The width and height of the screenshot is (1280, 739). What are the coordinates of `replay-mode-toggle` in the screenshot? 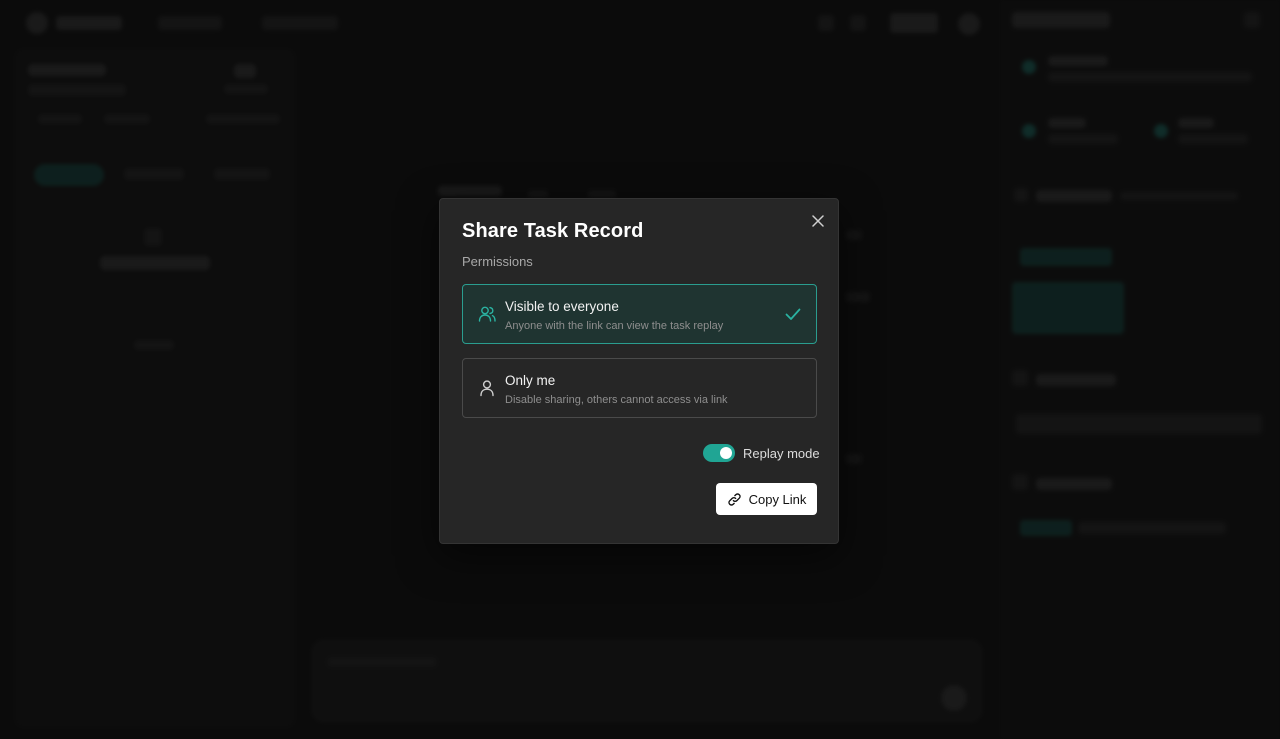 It's located at (719, 453).